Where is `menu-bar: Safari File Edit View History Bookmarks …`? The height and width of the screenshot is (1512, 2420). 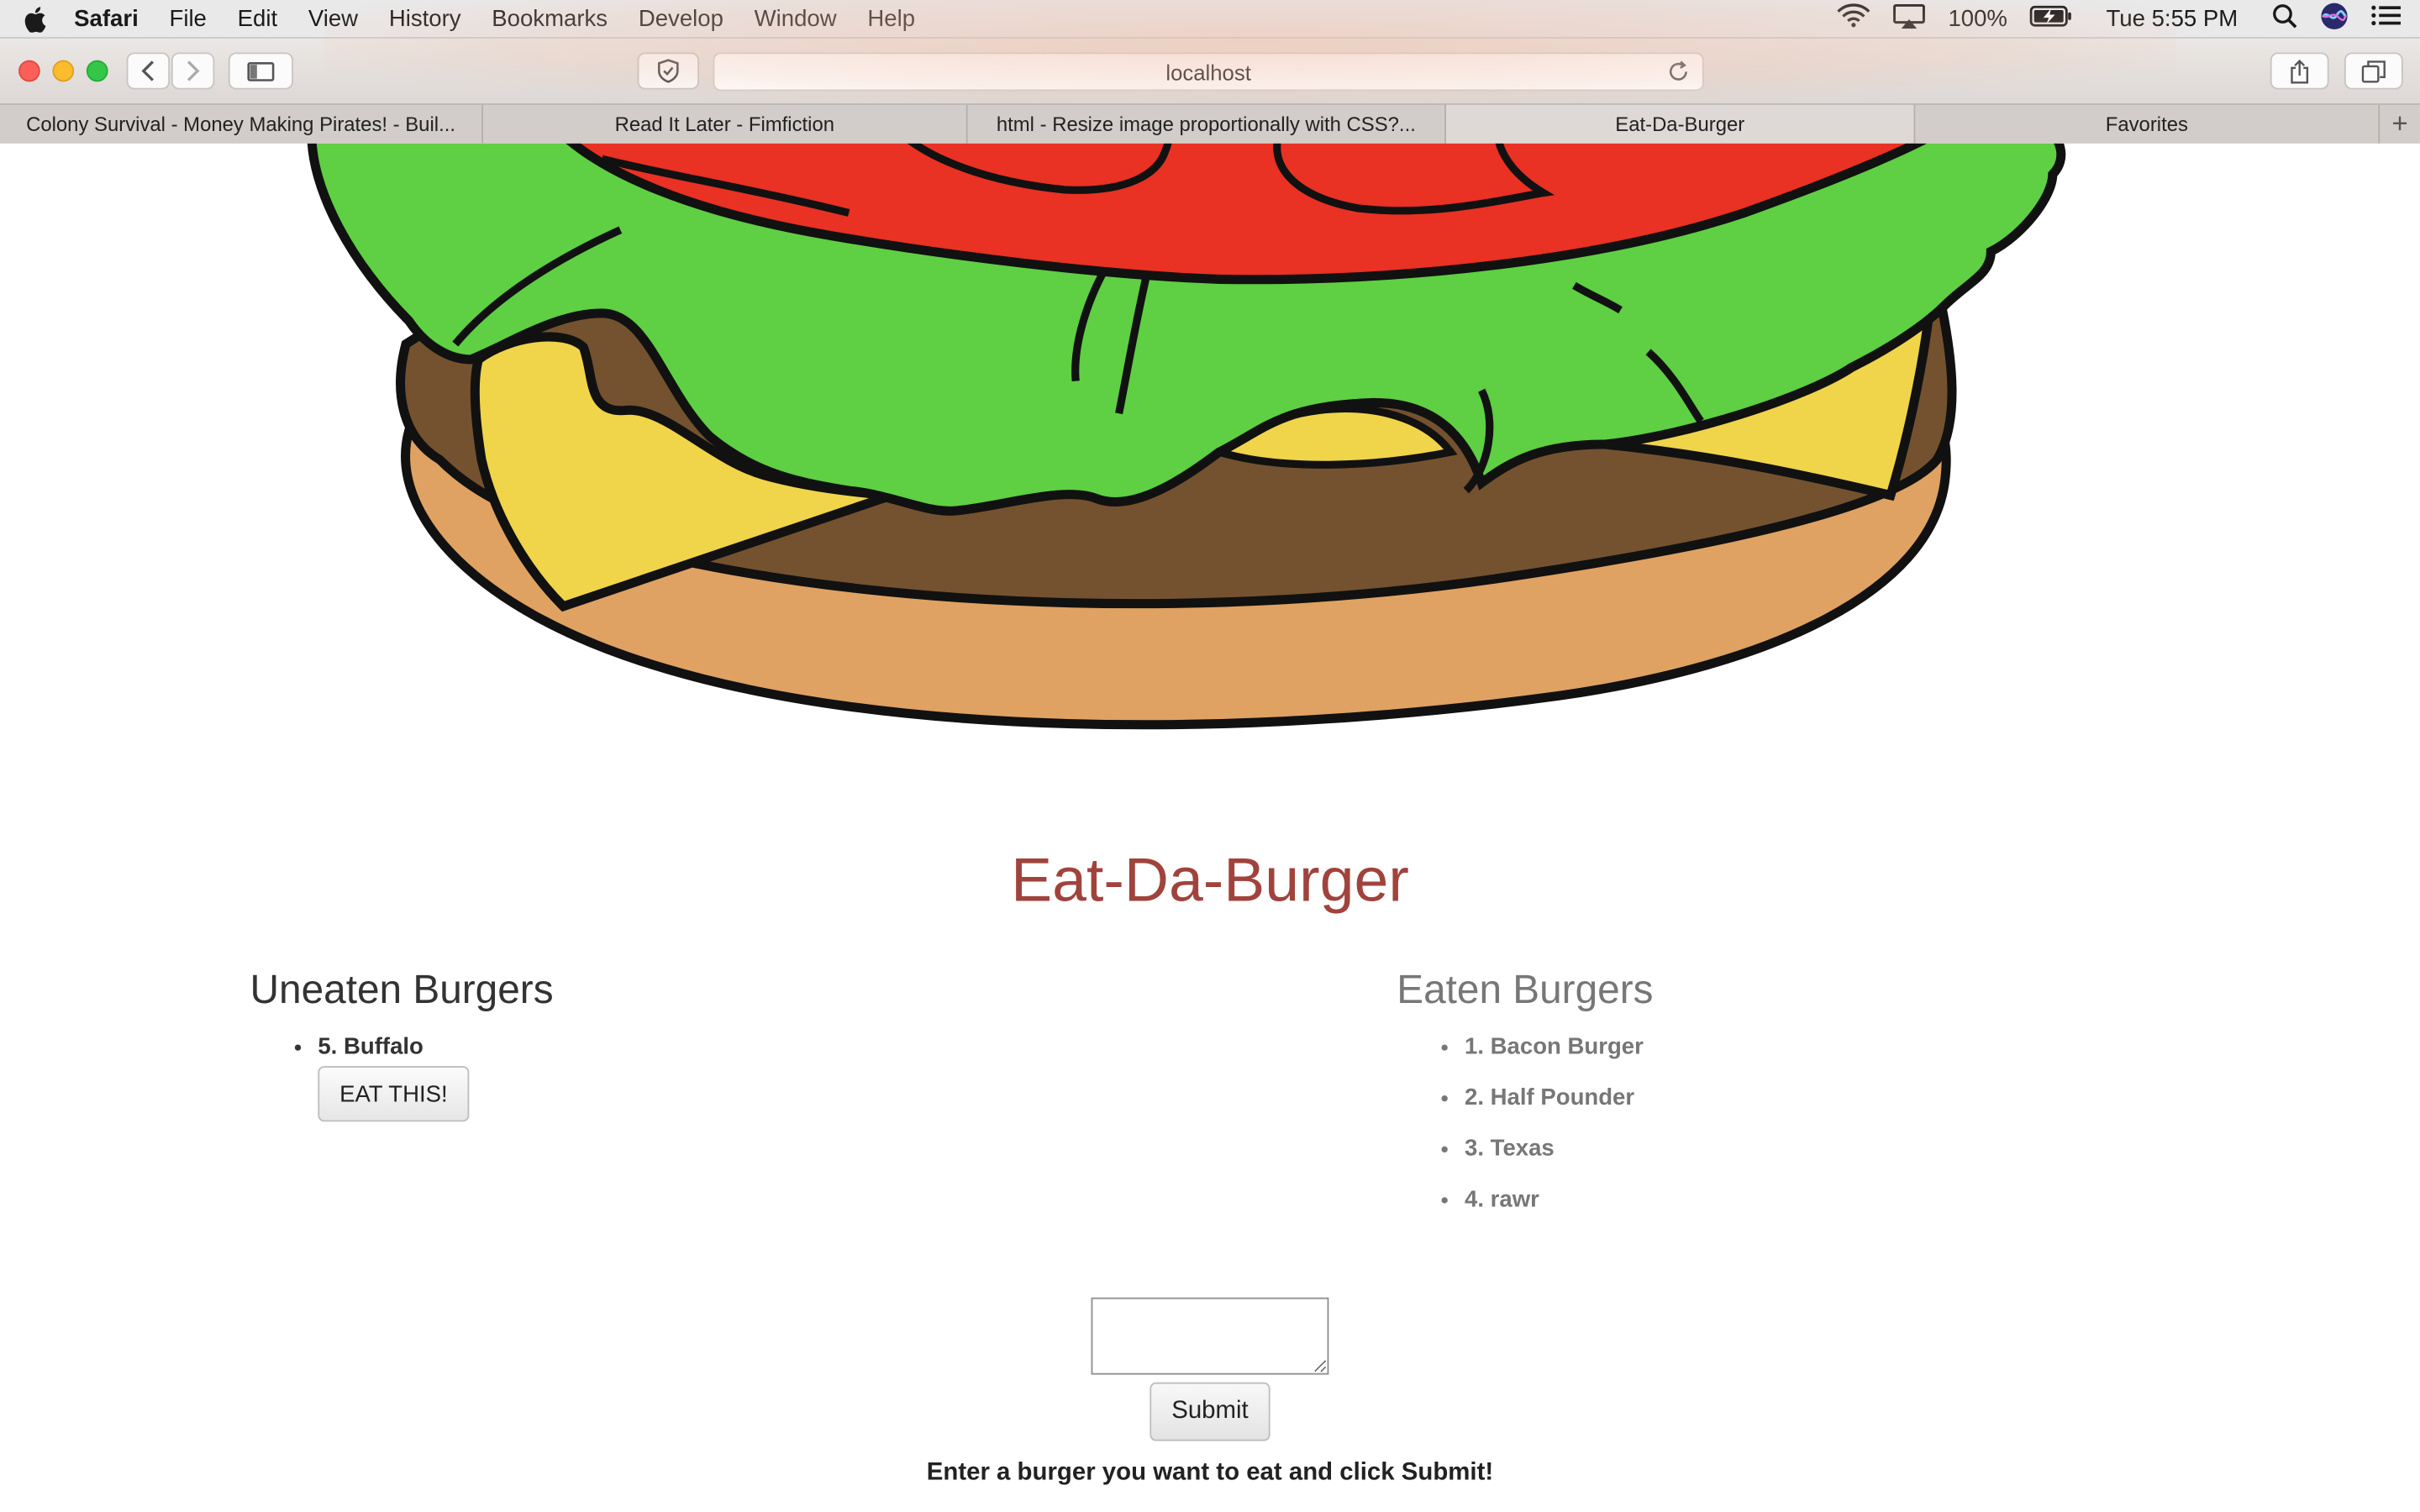 menu-bar: Safari File Edit View History Bookmarks … is located at coordinates (1210, 19).